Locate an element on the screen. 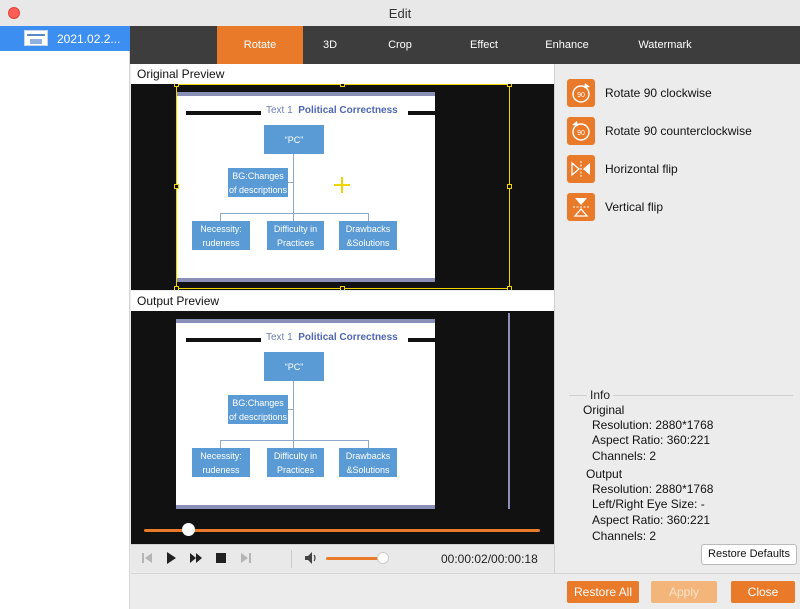  slide-heading: Text 1 Political Correctness is located at coordinates (332, 337).